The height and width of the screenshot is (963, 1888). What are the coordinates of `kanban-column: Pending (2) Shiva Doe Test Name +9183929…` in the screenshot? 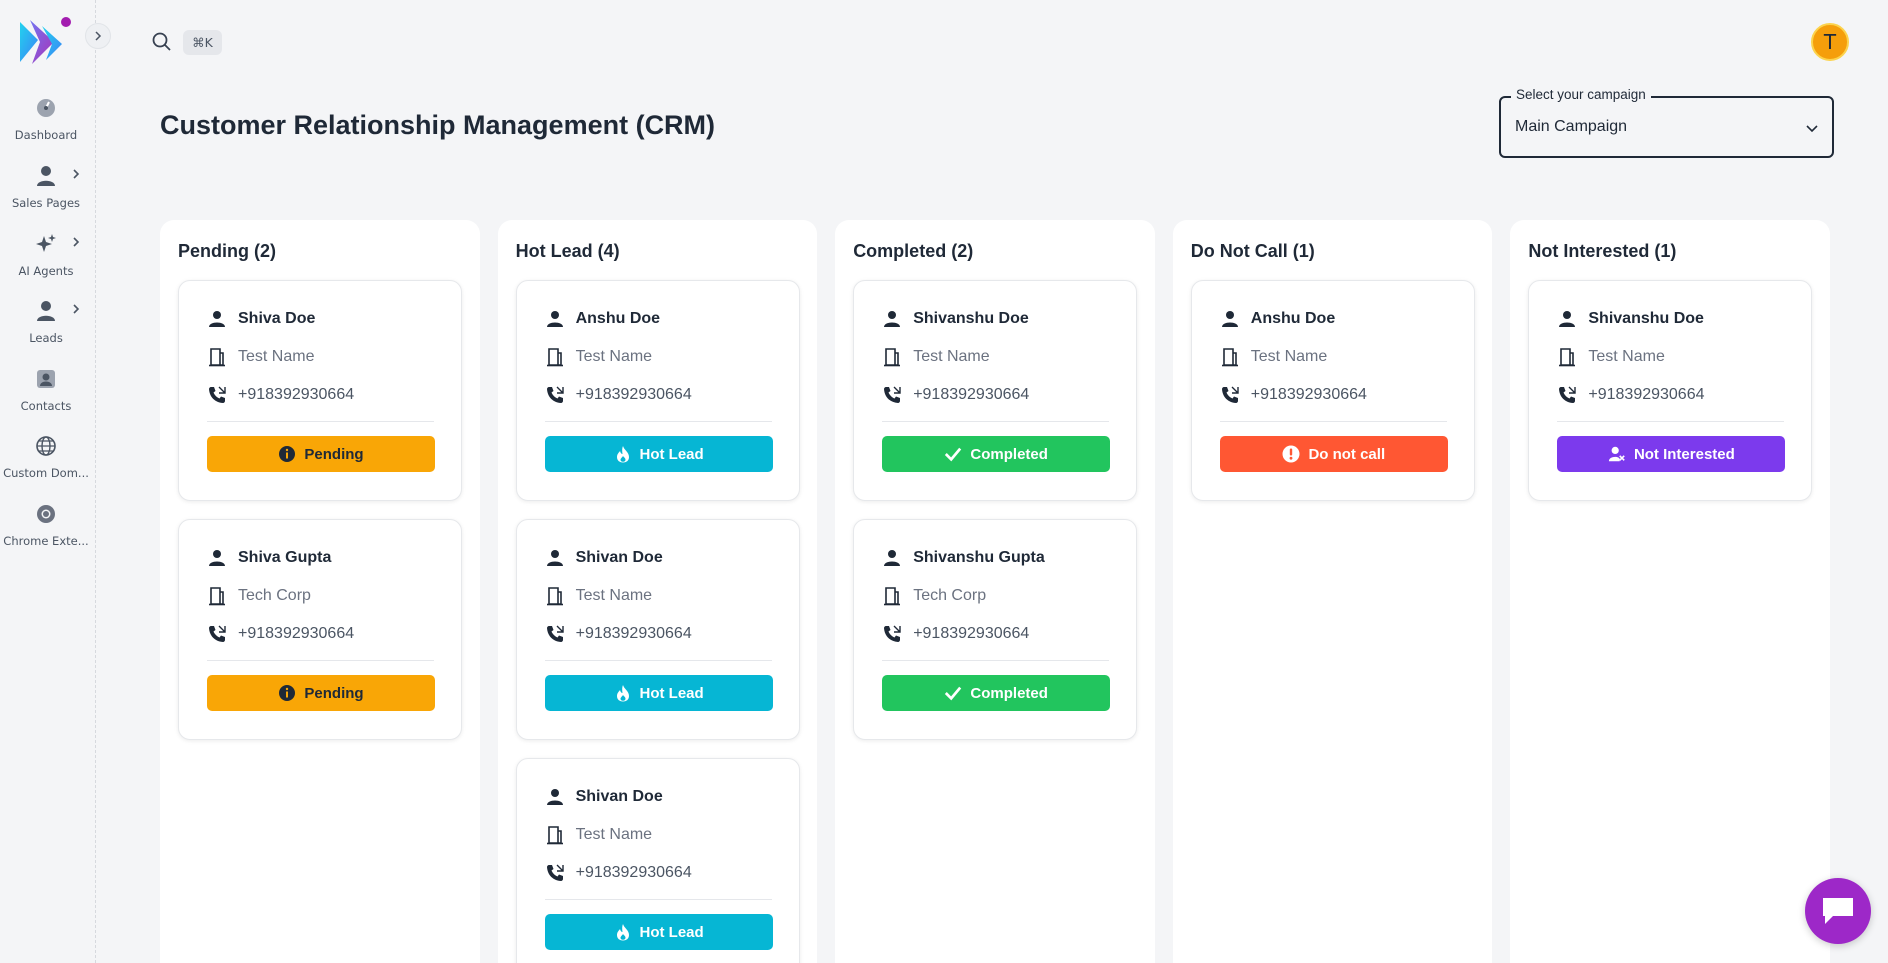 It's located at (320, 591).